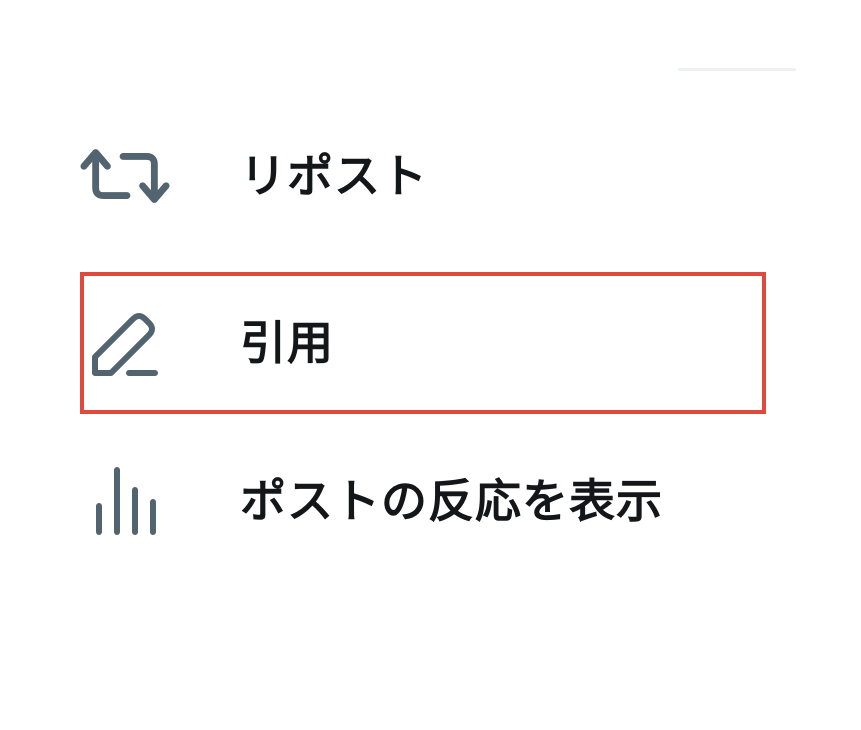 Image resolution: width=861 pixels, height=730 pixels. I want to click on menu-item-label: 引用, so click(287, 343).